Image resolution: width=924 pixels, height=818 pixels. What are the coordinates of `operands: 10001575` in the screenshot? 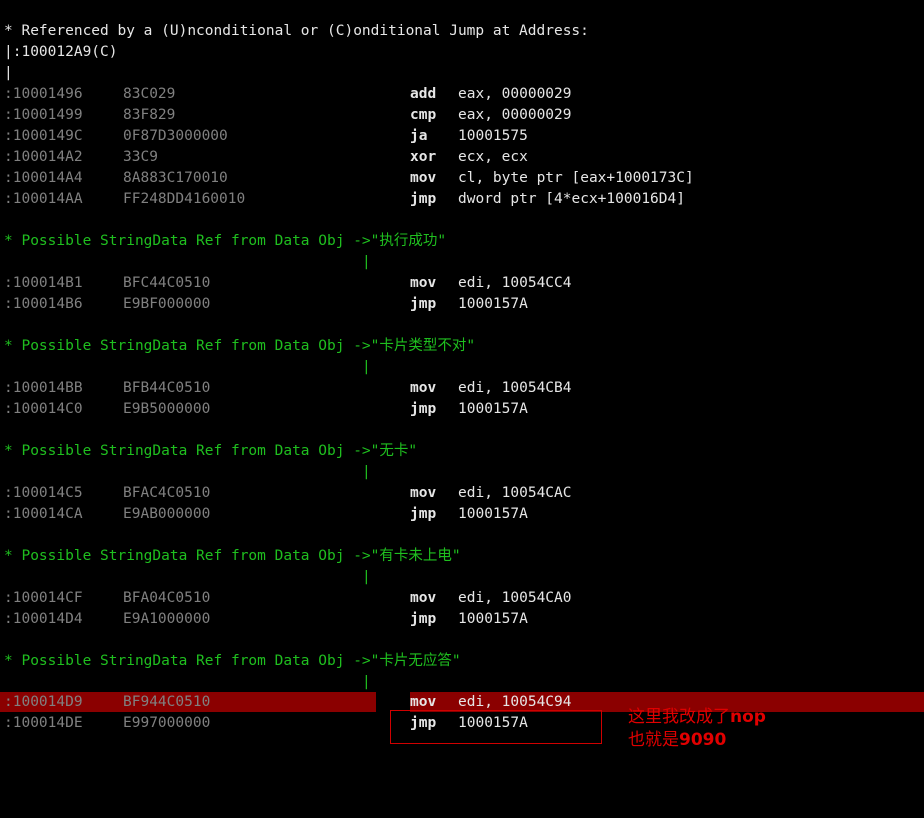 It's located at (493, 136).